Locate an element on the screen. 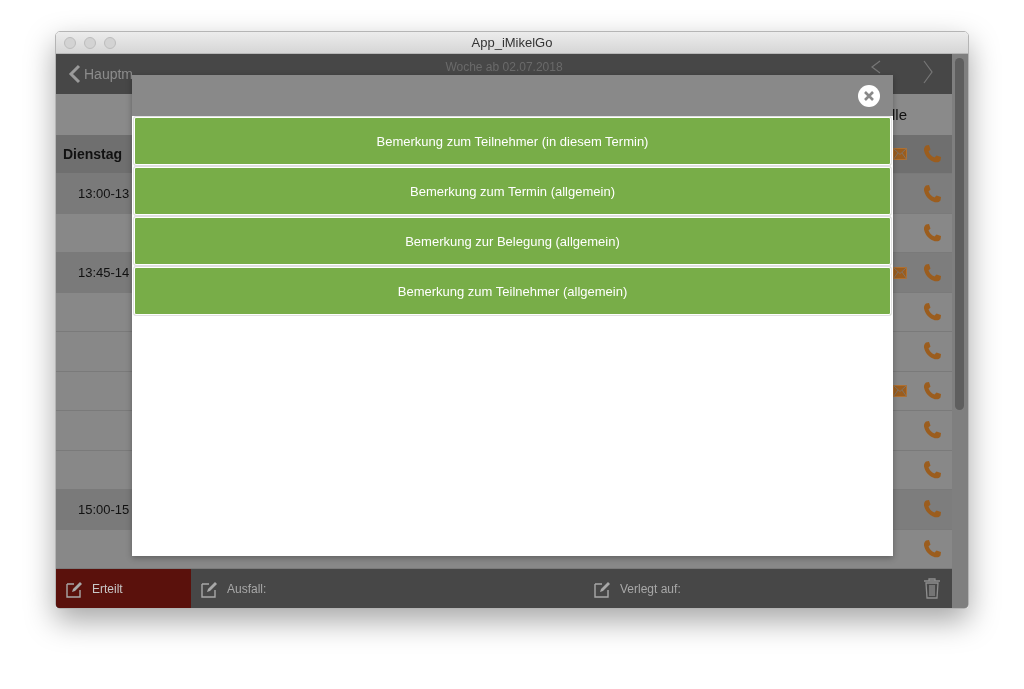 The width and height of the screenshot is (1024, 689). status-button: Verlegt auf: is located at coordinates (748, 588).